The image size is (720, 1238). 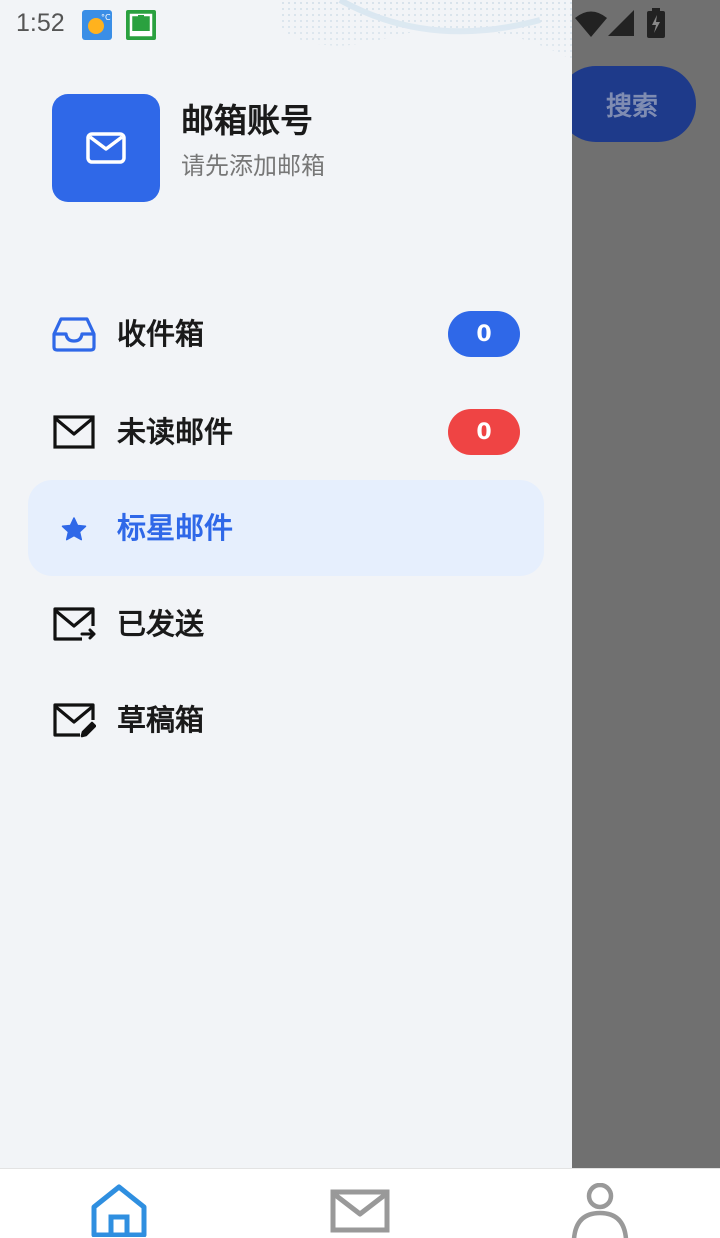 I want to click on mail-sent-icon, so click(x=74, y=624).